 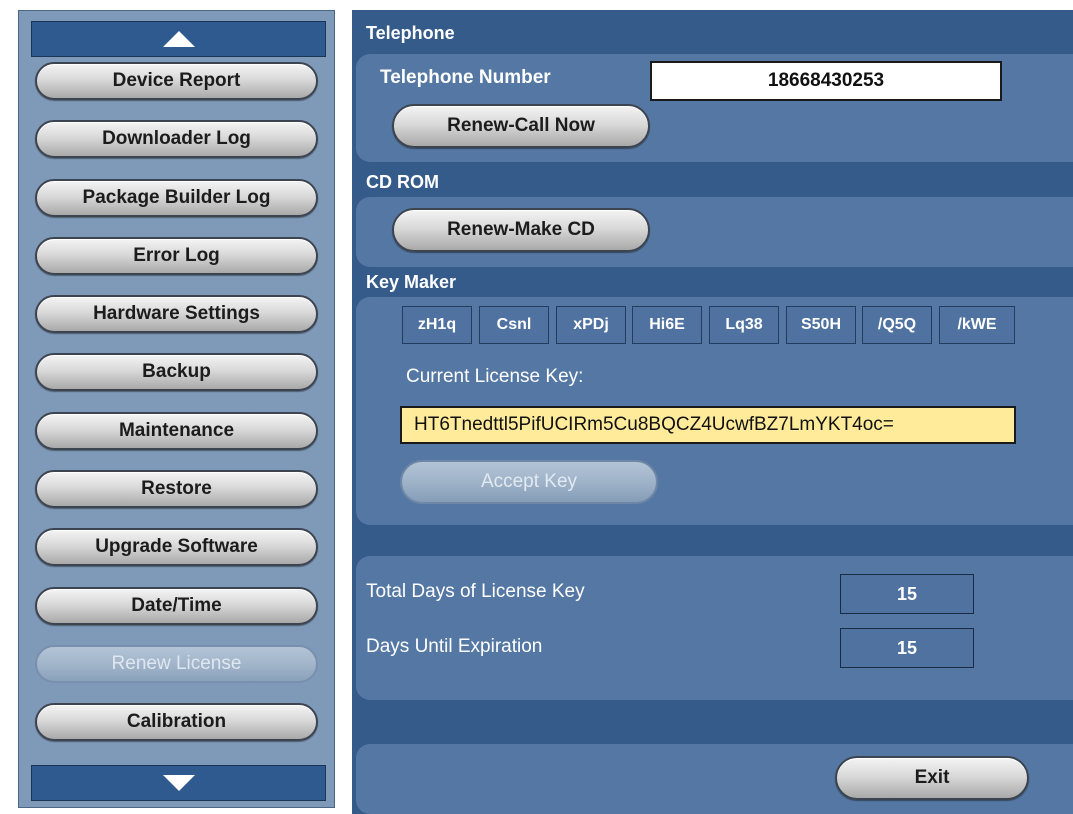 What do you see at coordinates (821, 325) in the screenshot?
I see `key-segment: S50H` at bounding box center [821, 325].